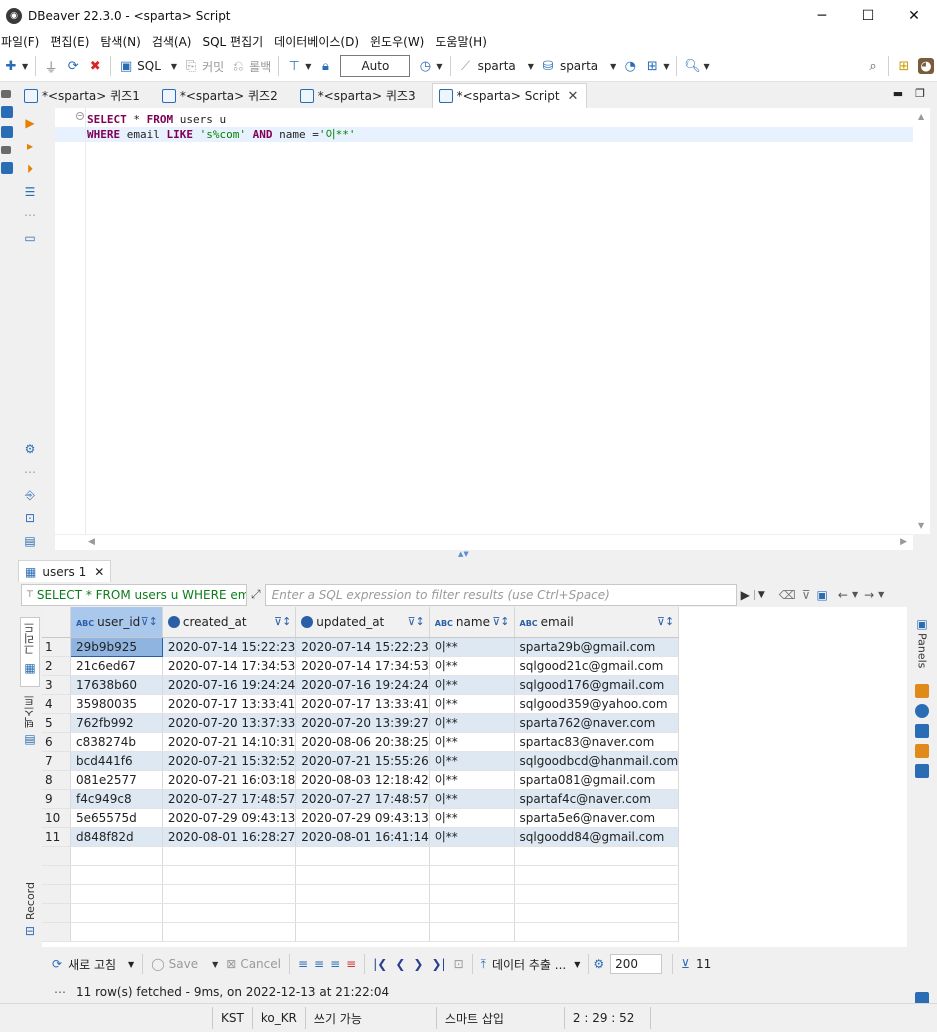 The image size is (937, 1032). Describe the element at coordinates (597, 799) in the screenshot. I see `table-cell: spartaf4c@naver.com` at that location.